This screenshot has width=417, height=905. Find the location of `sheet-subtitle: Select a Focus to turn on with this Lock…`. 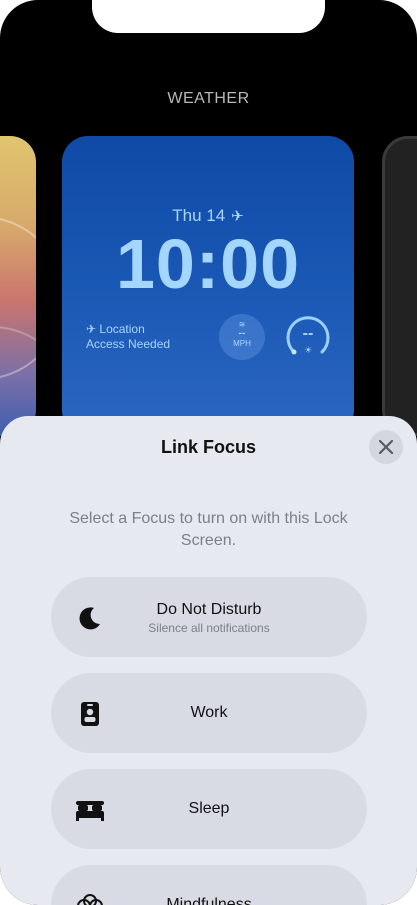

sheet-subtitle: Select a Focus to turn on with this Lock… is located at coordinates (208, 529).